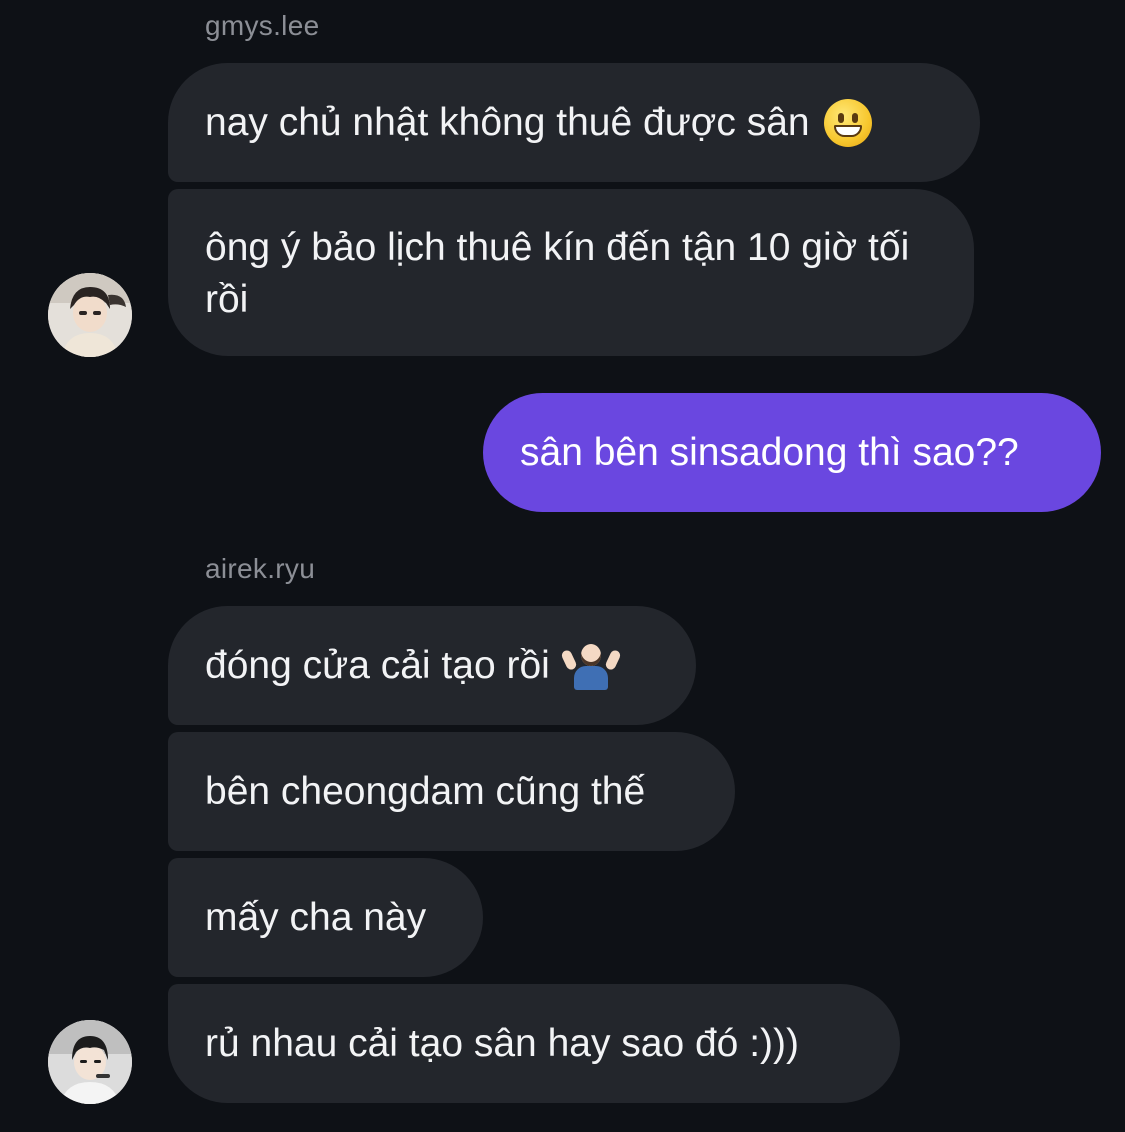  I want to click on message-text: nay chủ nhật không thuê được sân, so click(507, 122).